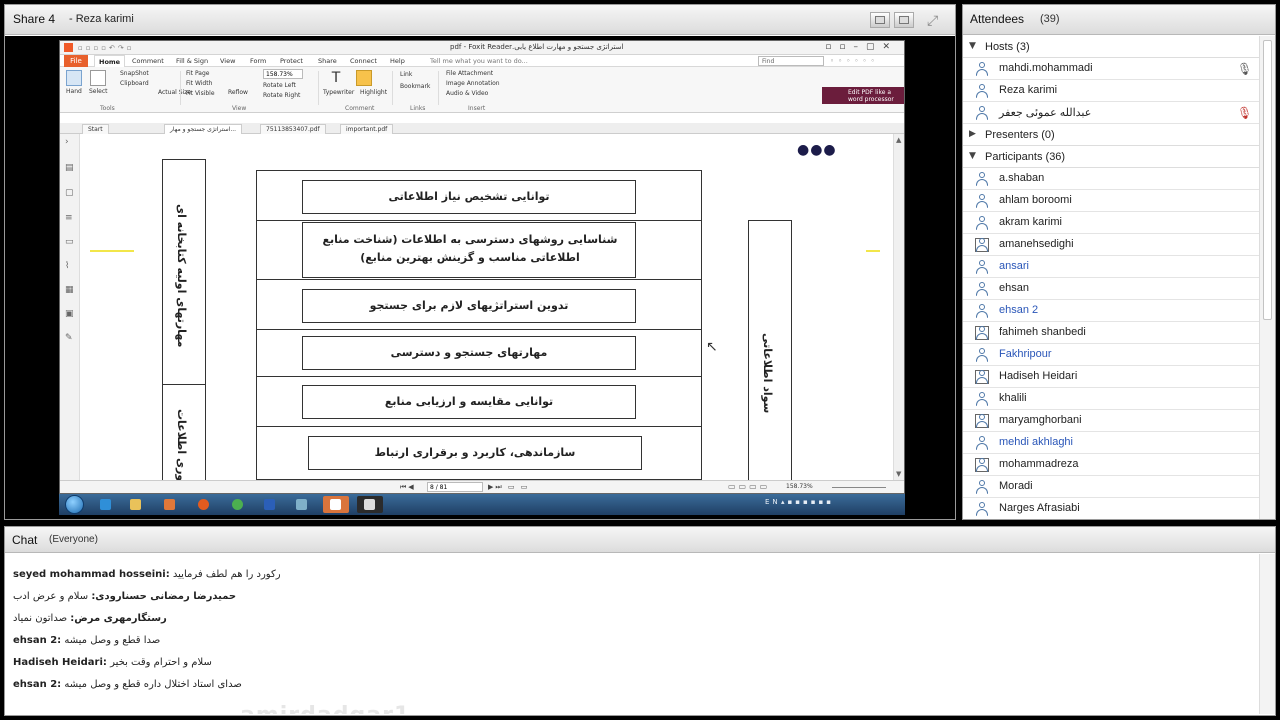 The width and height of the screenshot is (1280, 720). Describe the element at coordinates (397, 61) in the screenshot. I see `menu-help: Help` at that location.